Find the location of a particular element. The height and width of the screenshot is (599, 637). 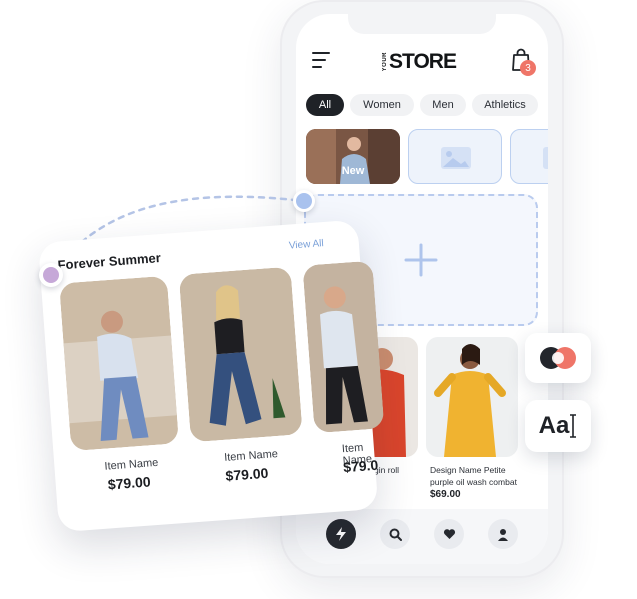

phone-notch is located at coordinates (422, 24).